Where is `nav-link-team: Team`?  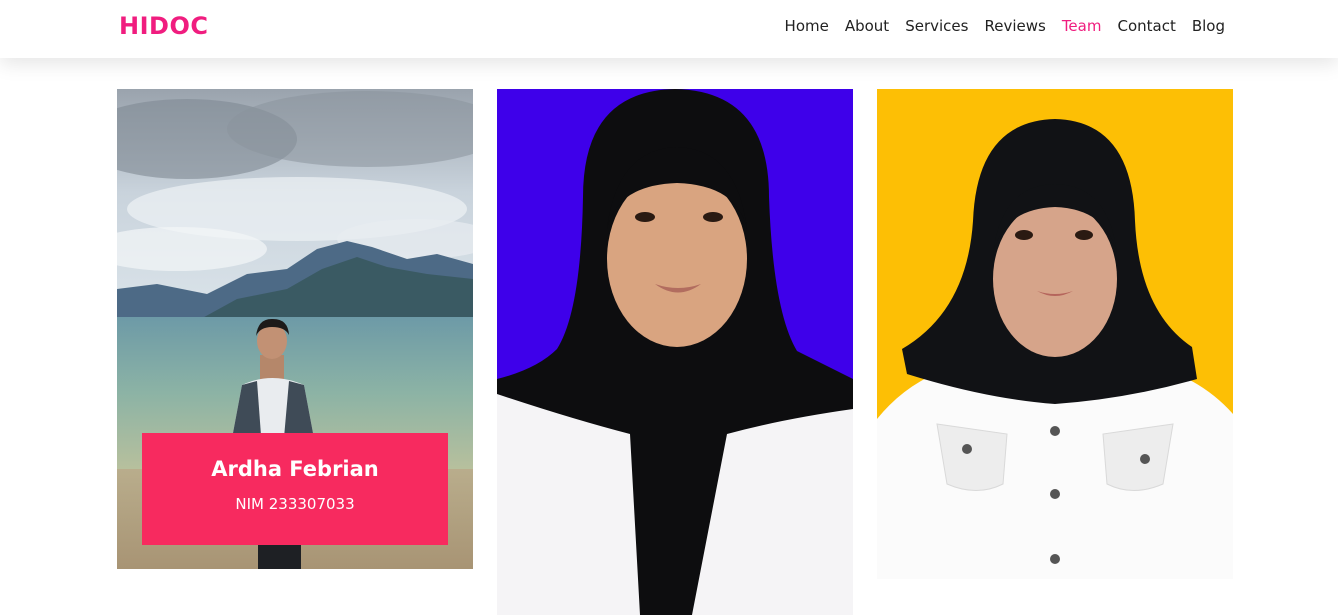
nav-link-team: Team is located at coordinates (1082, 26).